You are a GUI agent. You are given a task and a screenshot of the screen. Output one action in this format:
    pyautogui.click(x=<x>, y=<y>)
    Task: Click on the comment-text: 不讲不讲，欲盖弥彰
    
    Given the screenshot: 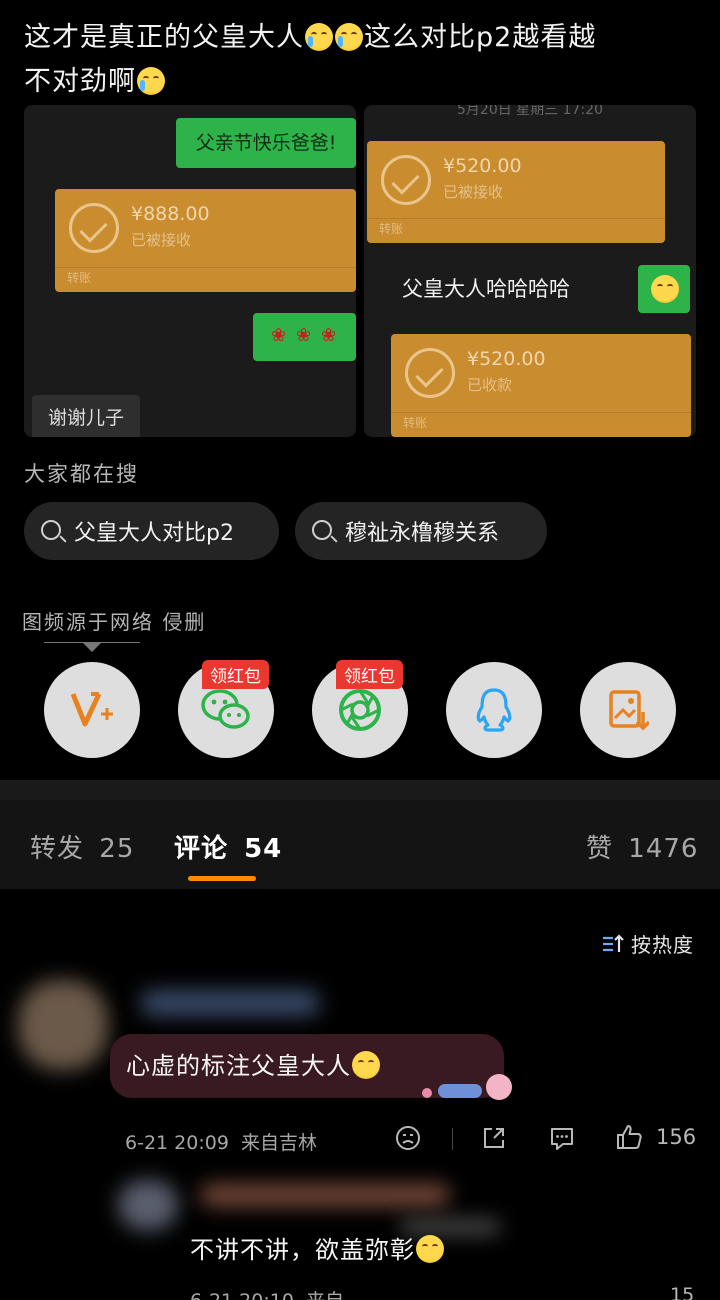 What is the action you would take?
    pyautogui.click(x=317, y=1247)
    